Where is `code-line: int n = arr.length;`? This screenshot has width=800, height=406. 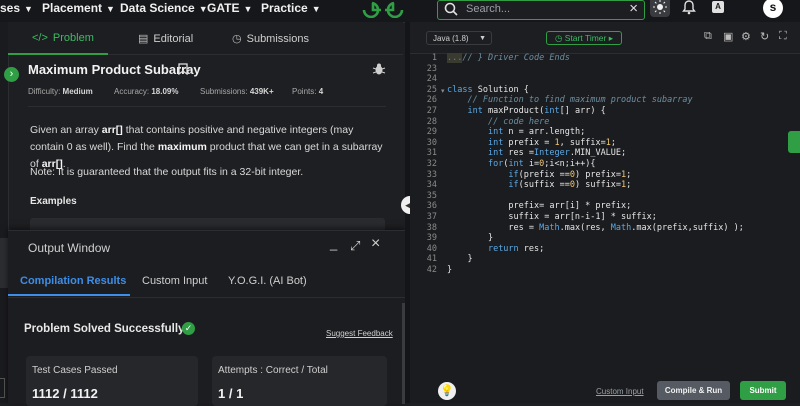 code-line: int n = arr.length; is located at coordinates (536, 132).